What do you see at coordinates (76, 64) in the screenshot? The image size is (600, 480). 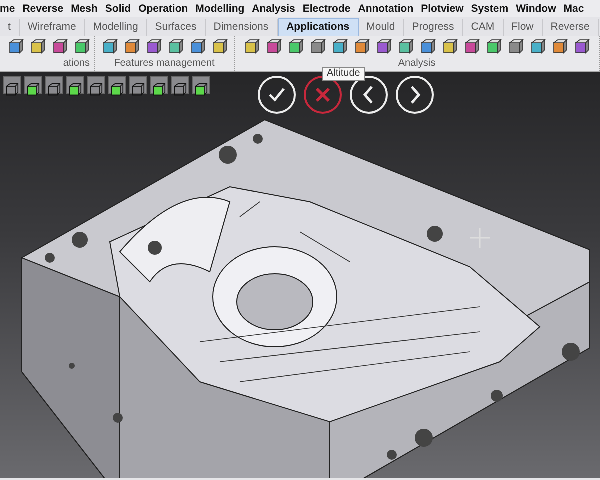 I see `group-label: ations` at bounding box center [76, 64].